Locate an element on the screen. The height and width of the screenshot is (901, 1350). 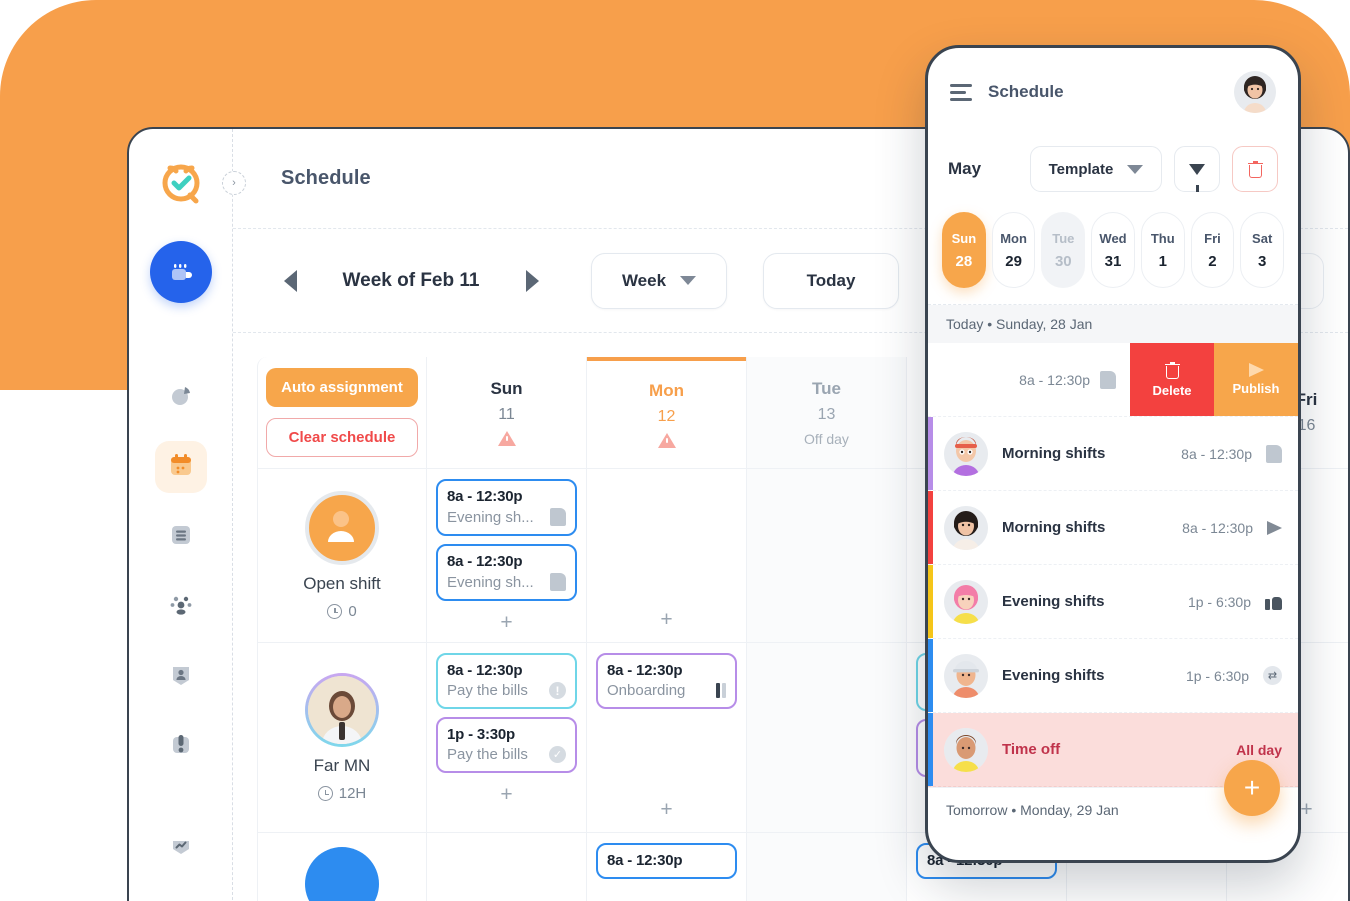
sidebar-item-reports is located at coordinates (181, 847).